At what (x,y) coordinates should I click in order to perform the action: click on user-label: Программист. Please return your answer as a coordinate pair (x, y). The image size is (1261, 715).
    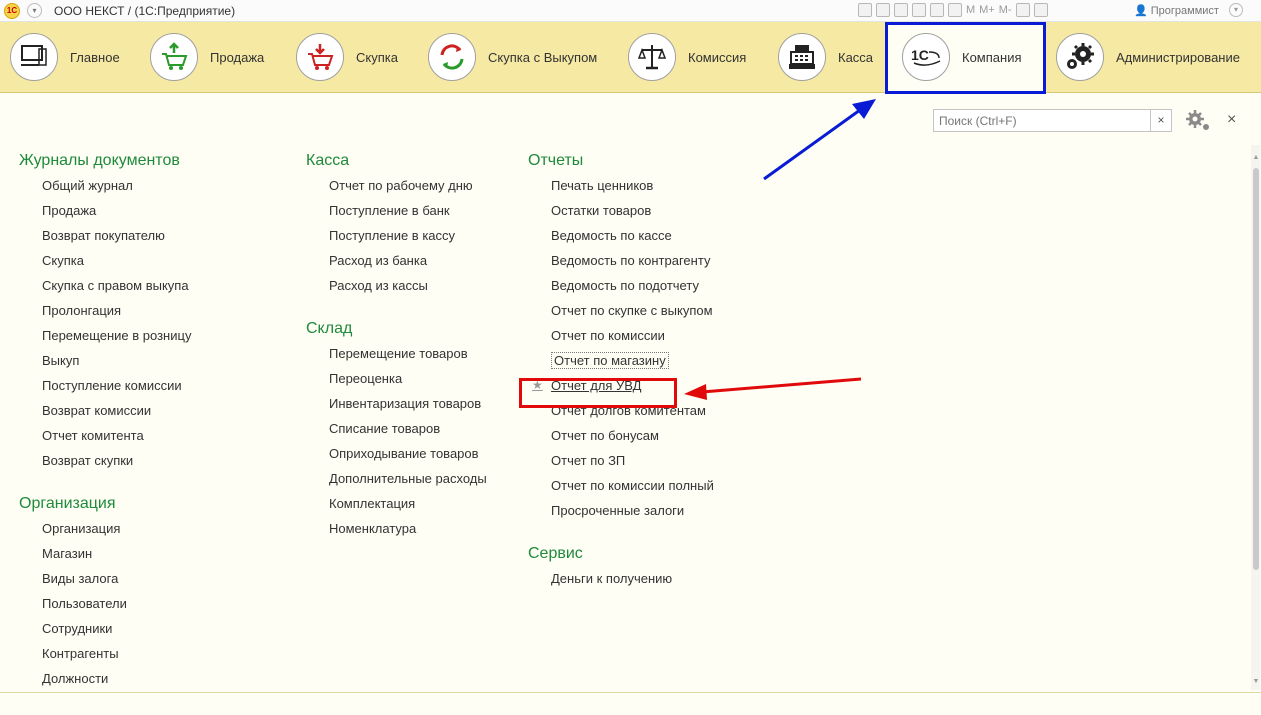
    Looking at the image, I should click on (1184, 11).